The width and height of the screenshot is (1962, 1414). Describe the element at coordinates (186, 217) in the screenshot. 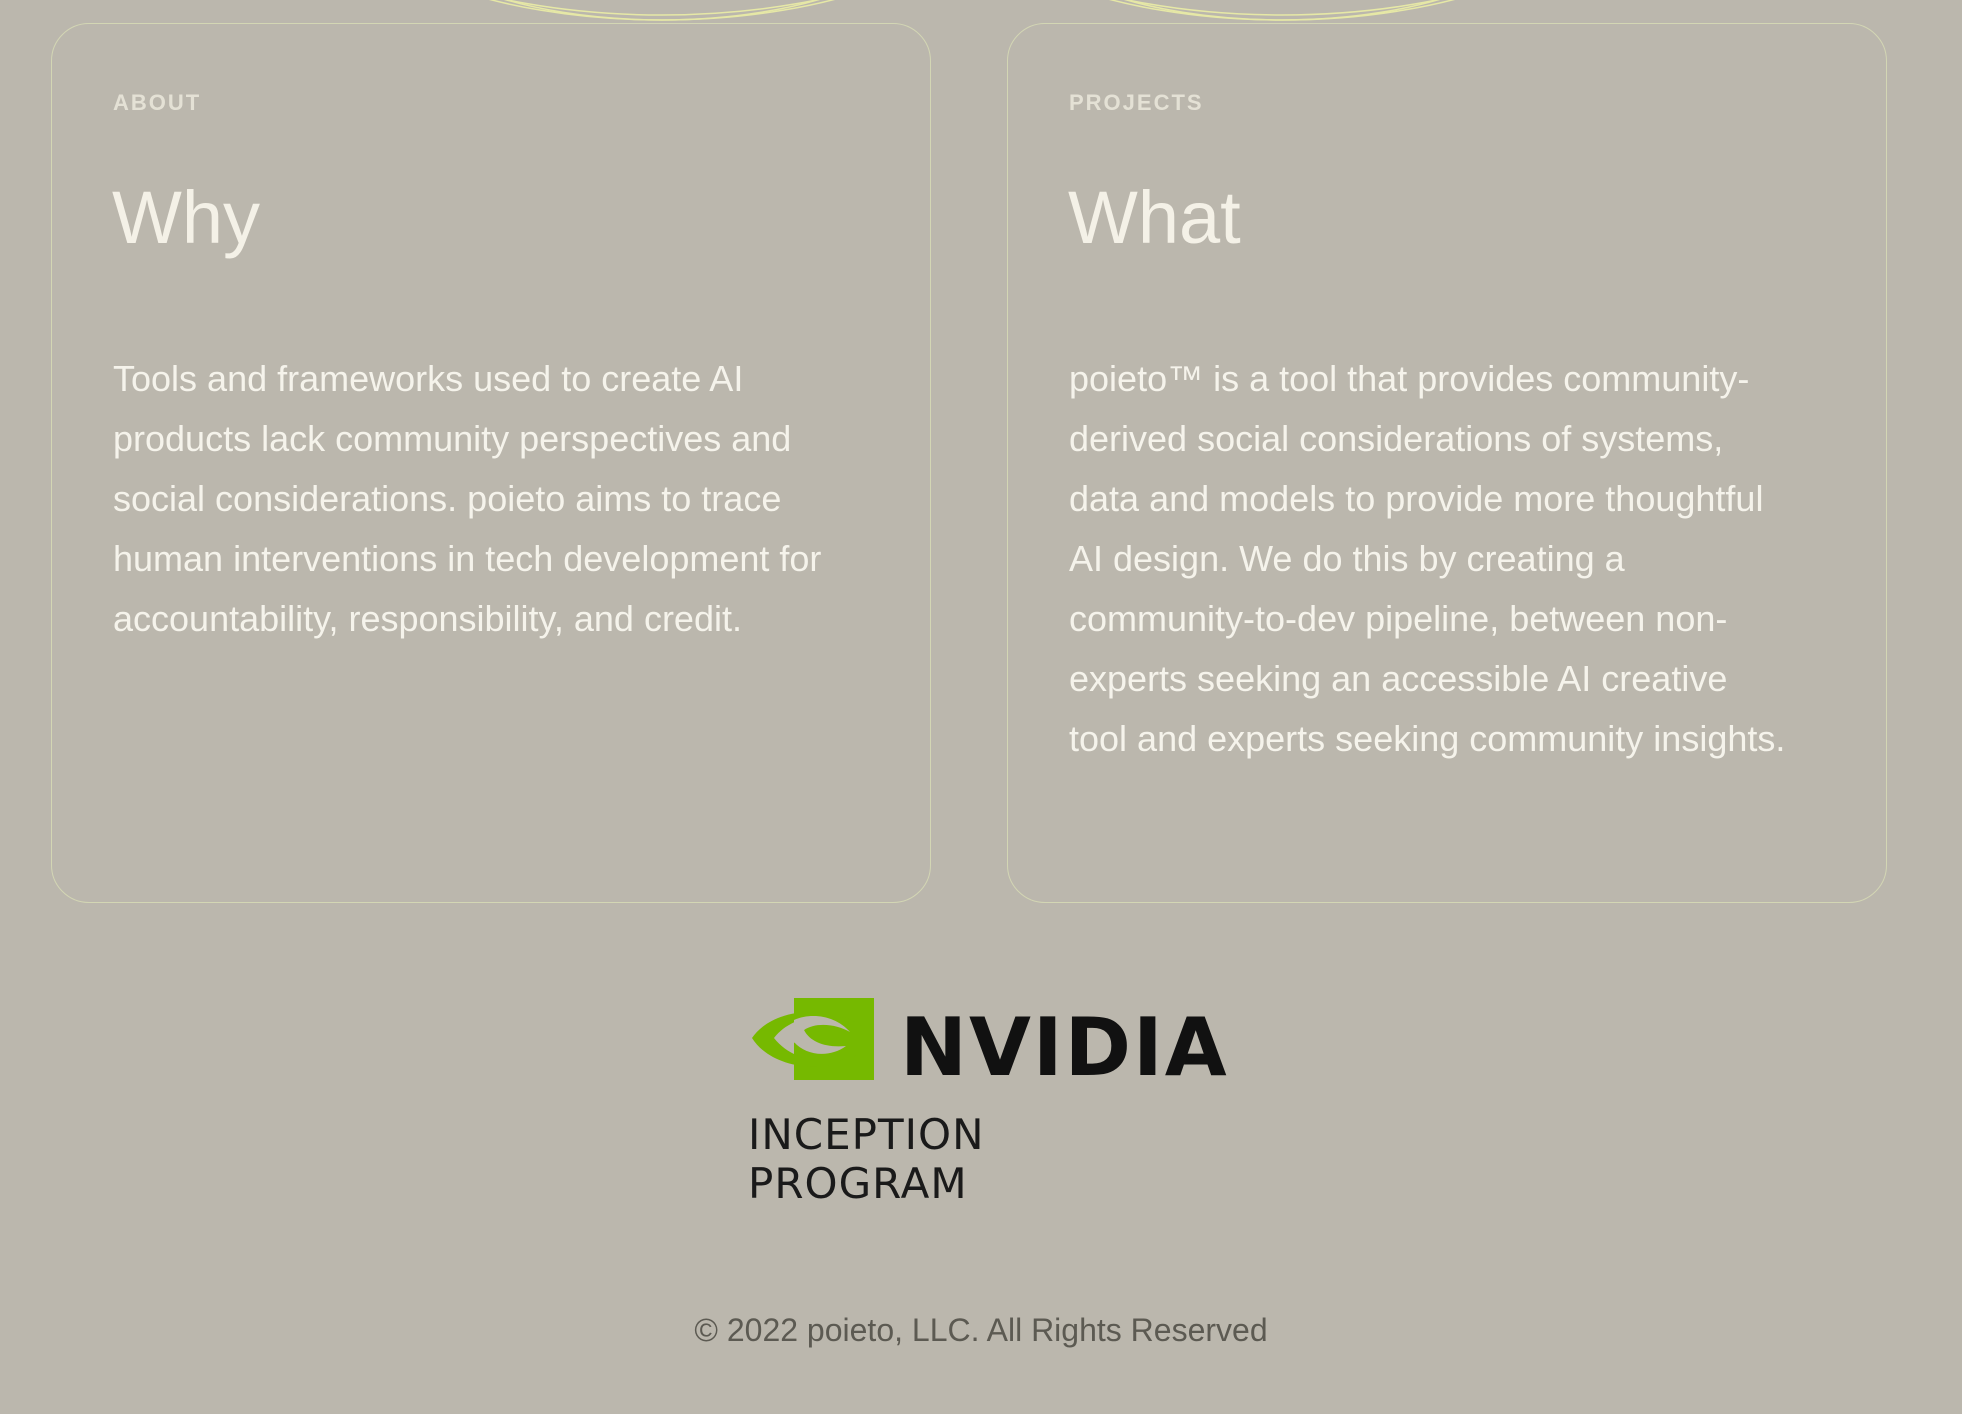

I see `about-title: Why` at that location.